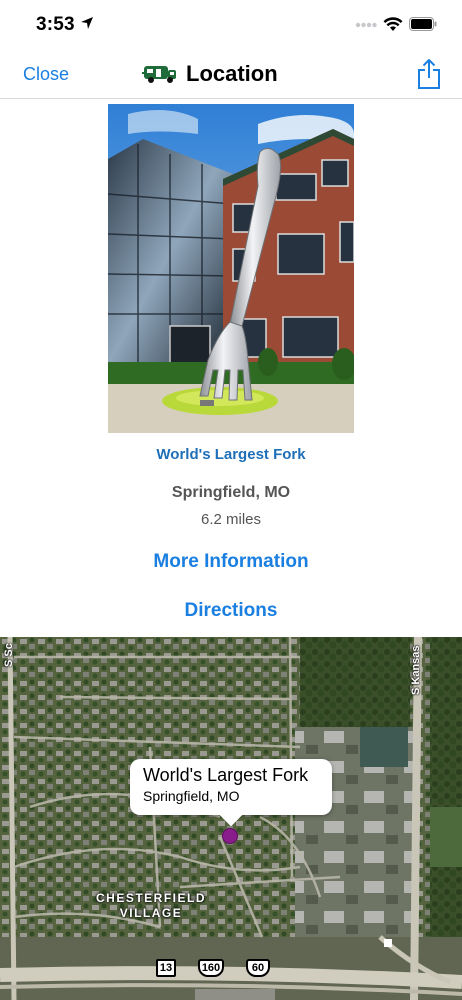  What do you see at coordinates (151, 898) in the screenshot?
I see `area-label-line1: CHESTERFIELD` at bounding box center [151, 898].